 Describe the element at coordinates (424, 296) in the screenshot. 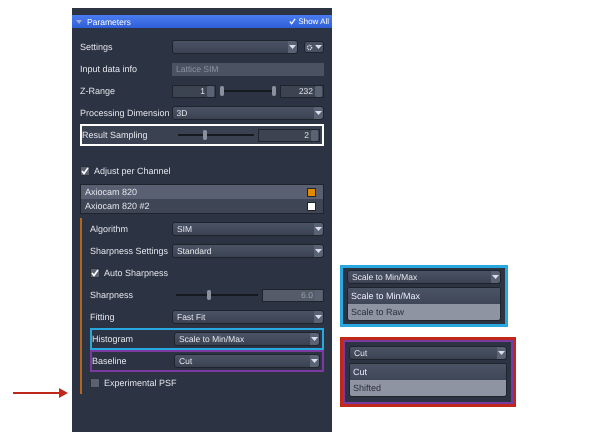

I see `dropdown-option: Scale to Min/Max` at that location.